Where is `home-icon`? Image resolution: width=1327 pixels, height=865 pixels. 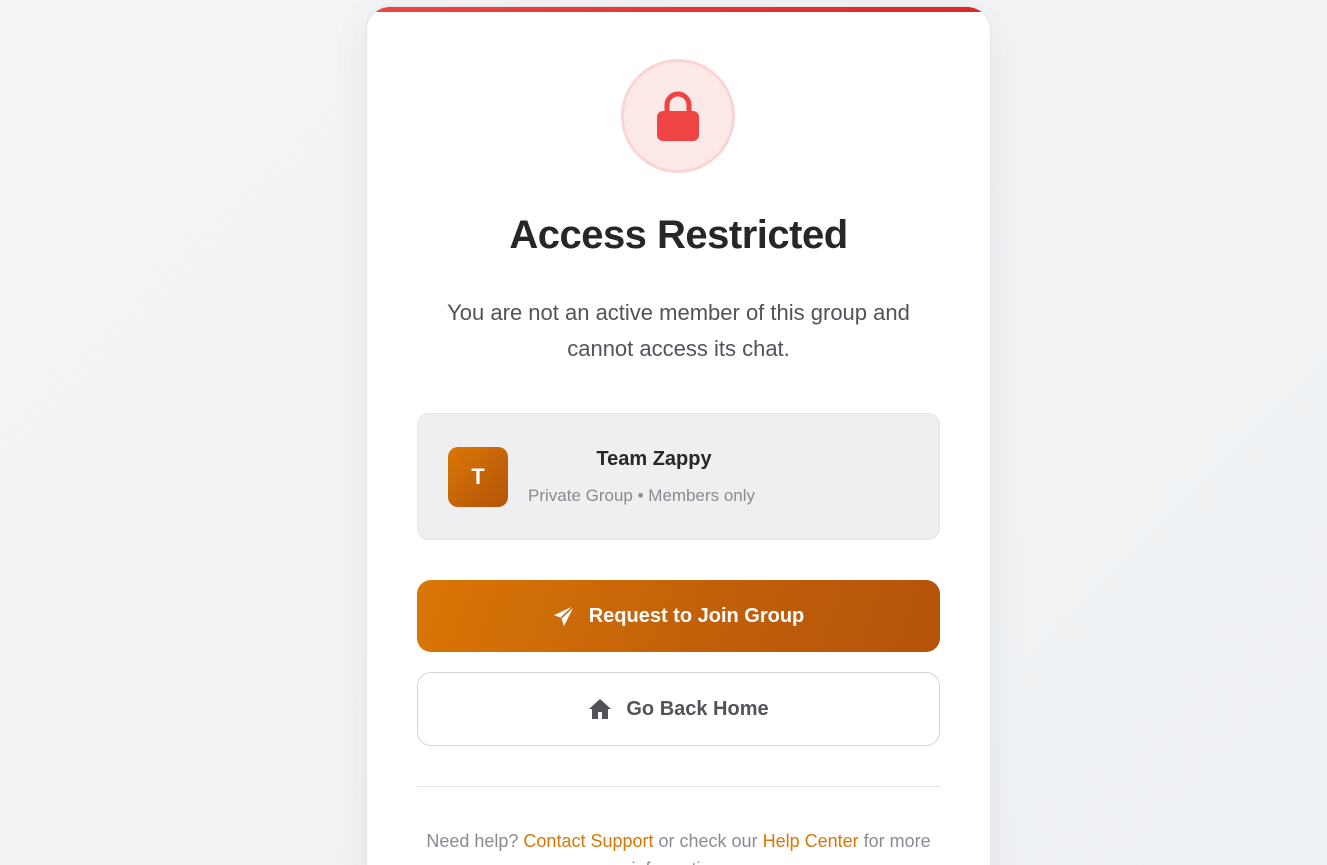 home-icon is located at coordinates (600, 709).